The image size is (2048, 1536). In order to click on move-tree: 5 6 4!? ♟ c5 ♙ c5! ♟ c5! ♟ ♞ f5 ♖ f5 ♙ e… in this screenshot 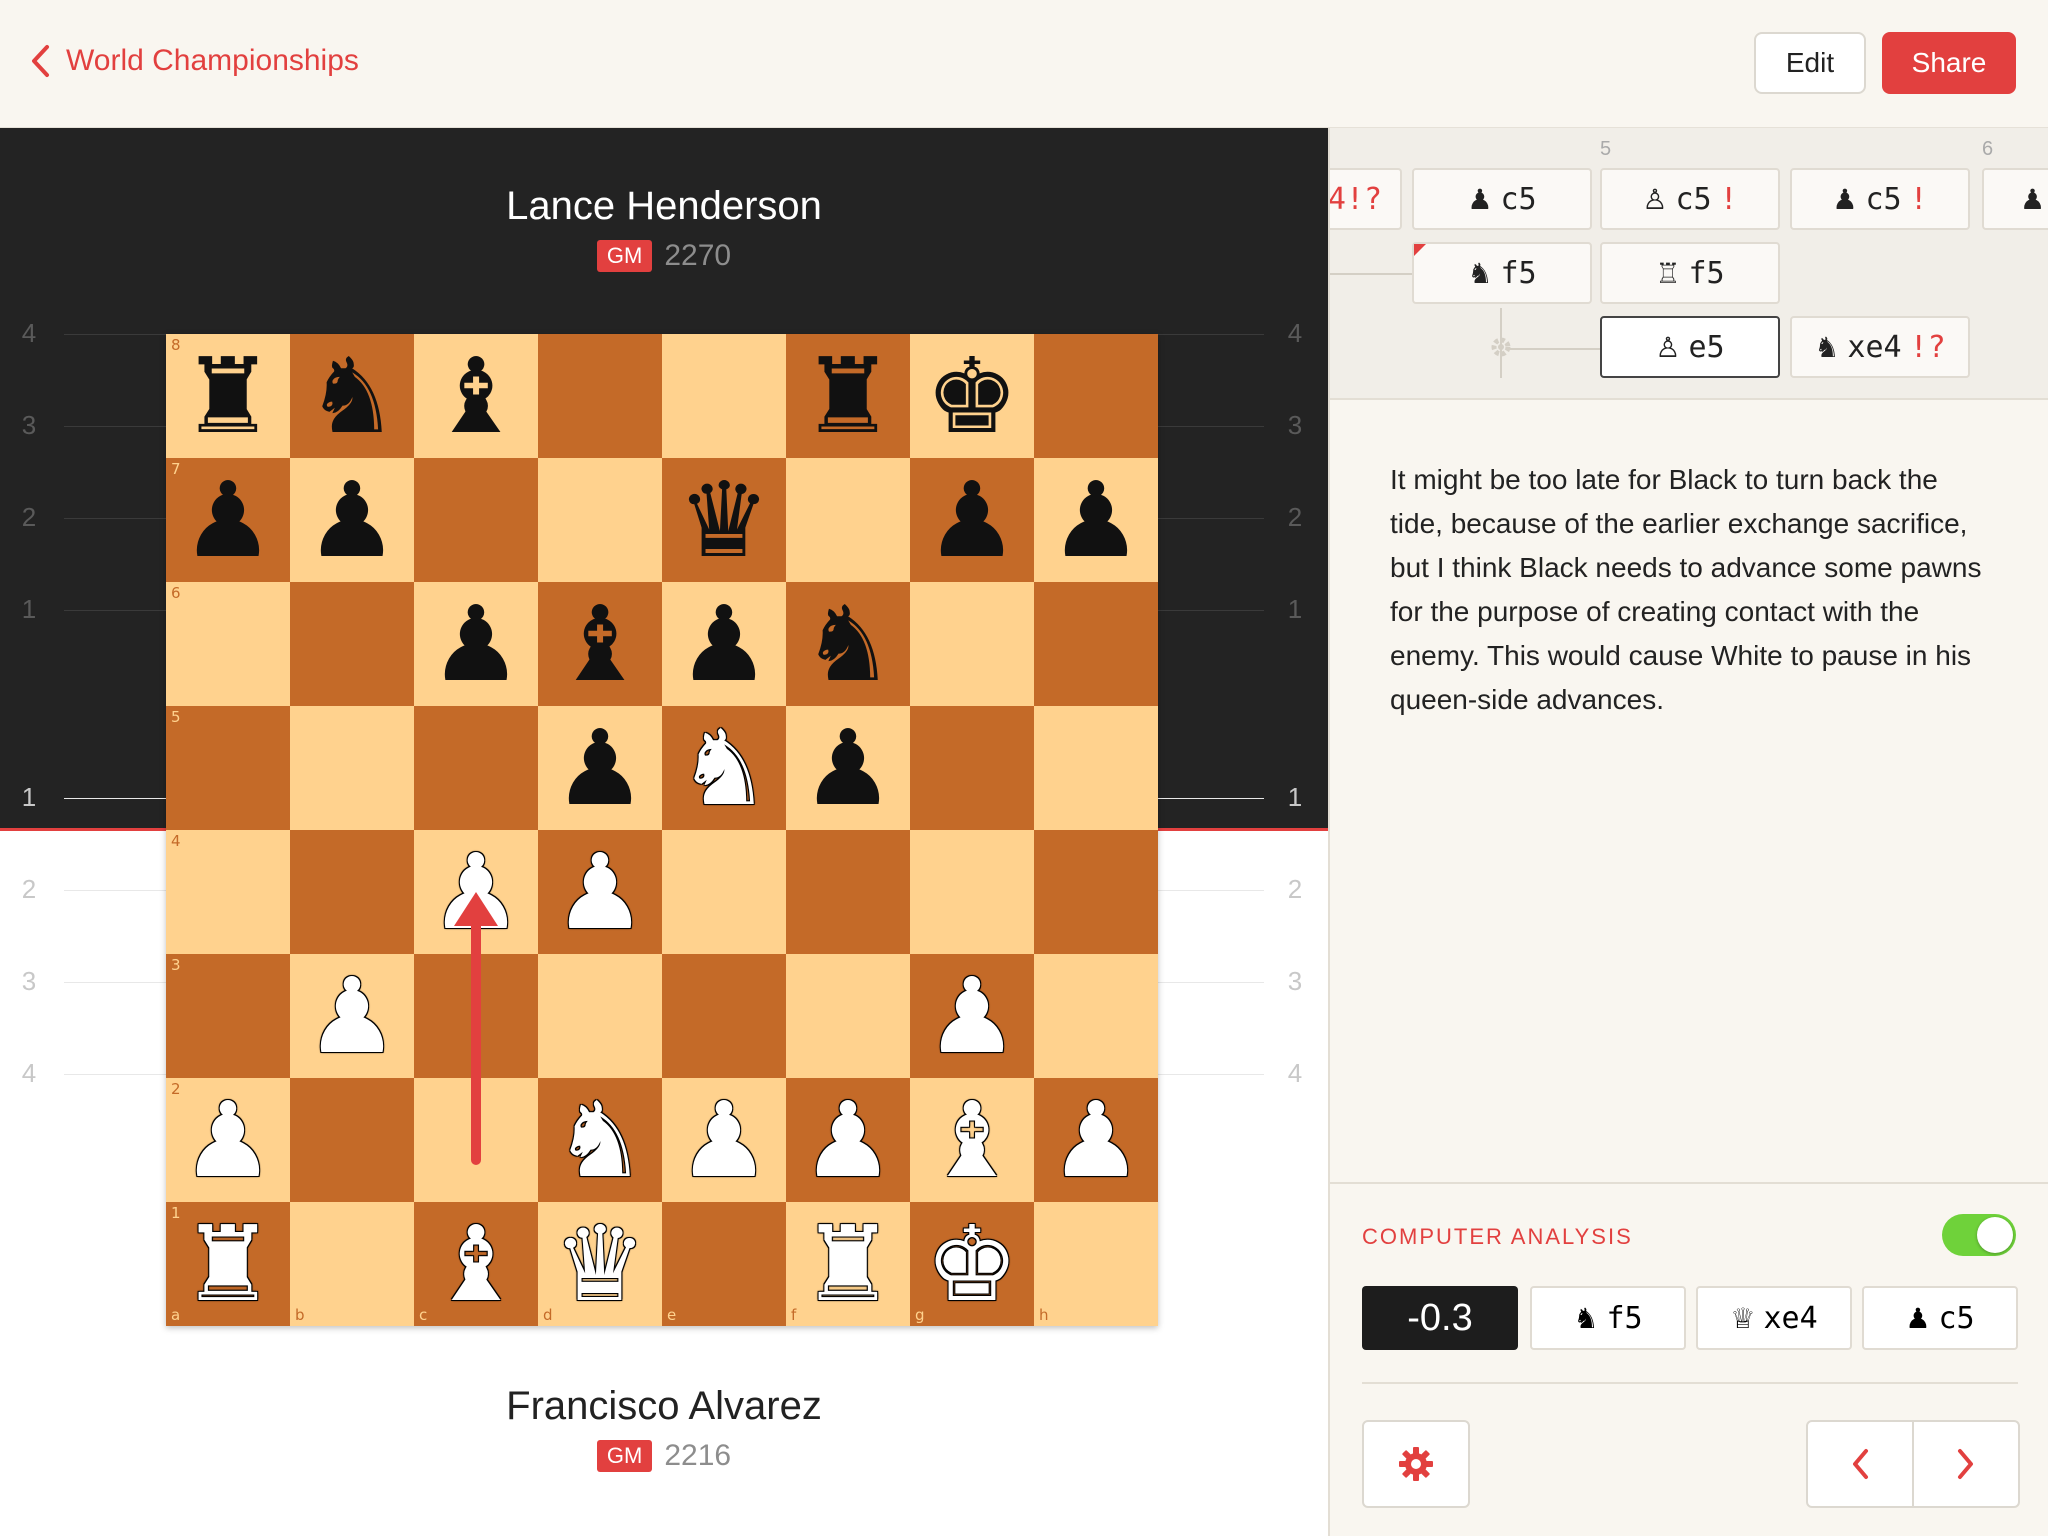, I will do `click(1689, 264)`.